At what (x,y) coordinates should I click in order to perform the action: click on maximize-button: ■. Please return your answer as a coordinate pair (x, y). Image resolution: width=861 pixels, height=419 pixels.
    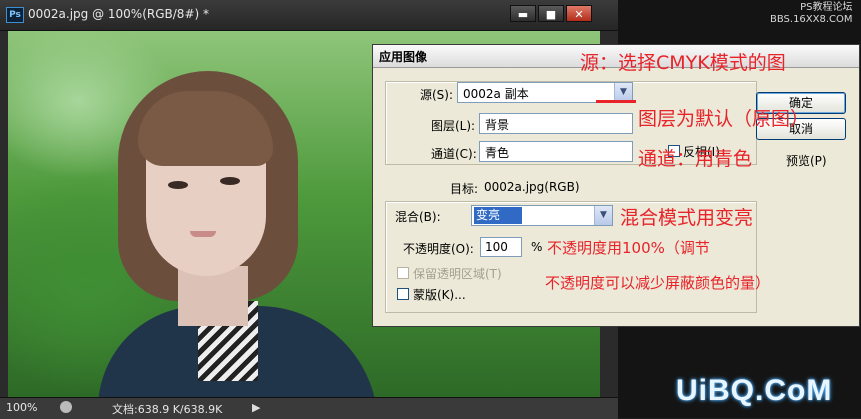
    Looking at the image, I should click on (551, 13).